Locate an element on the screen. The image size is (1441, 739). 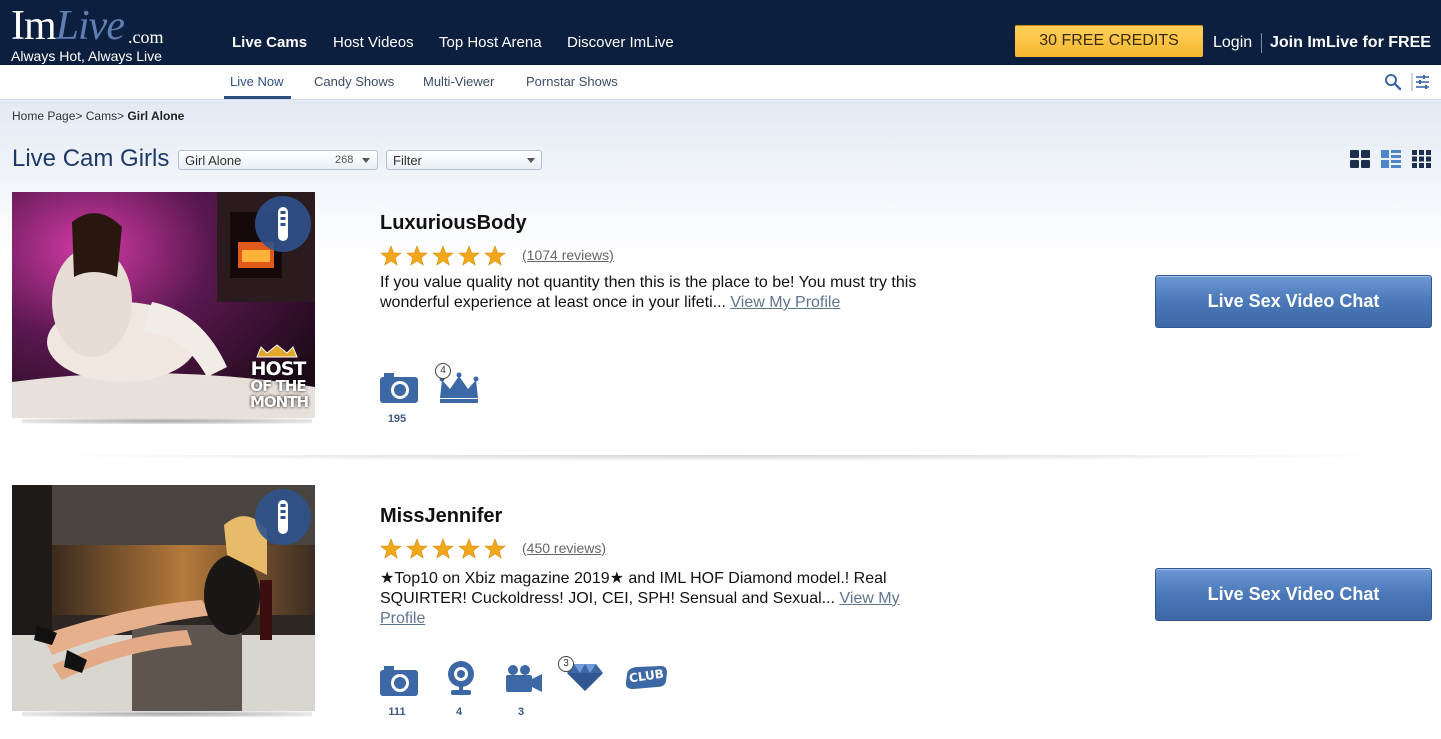
category-count: 268 is located at coordinates (344, 160).